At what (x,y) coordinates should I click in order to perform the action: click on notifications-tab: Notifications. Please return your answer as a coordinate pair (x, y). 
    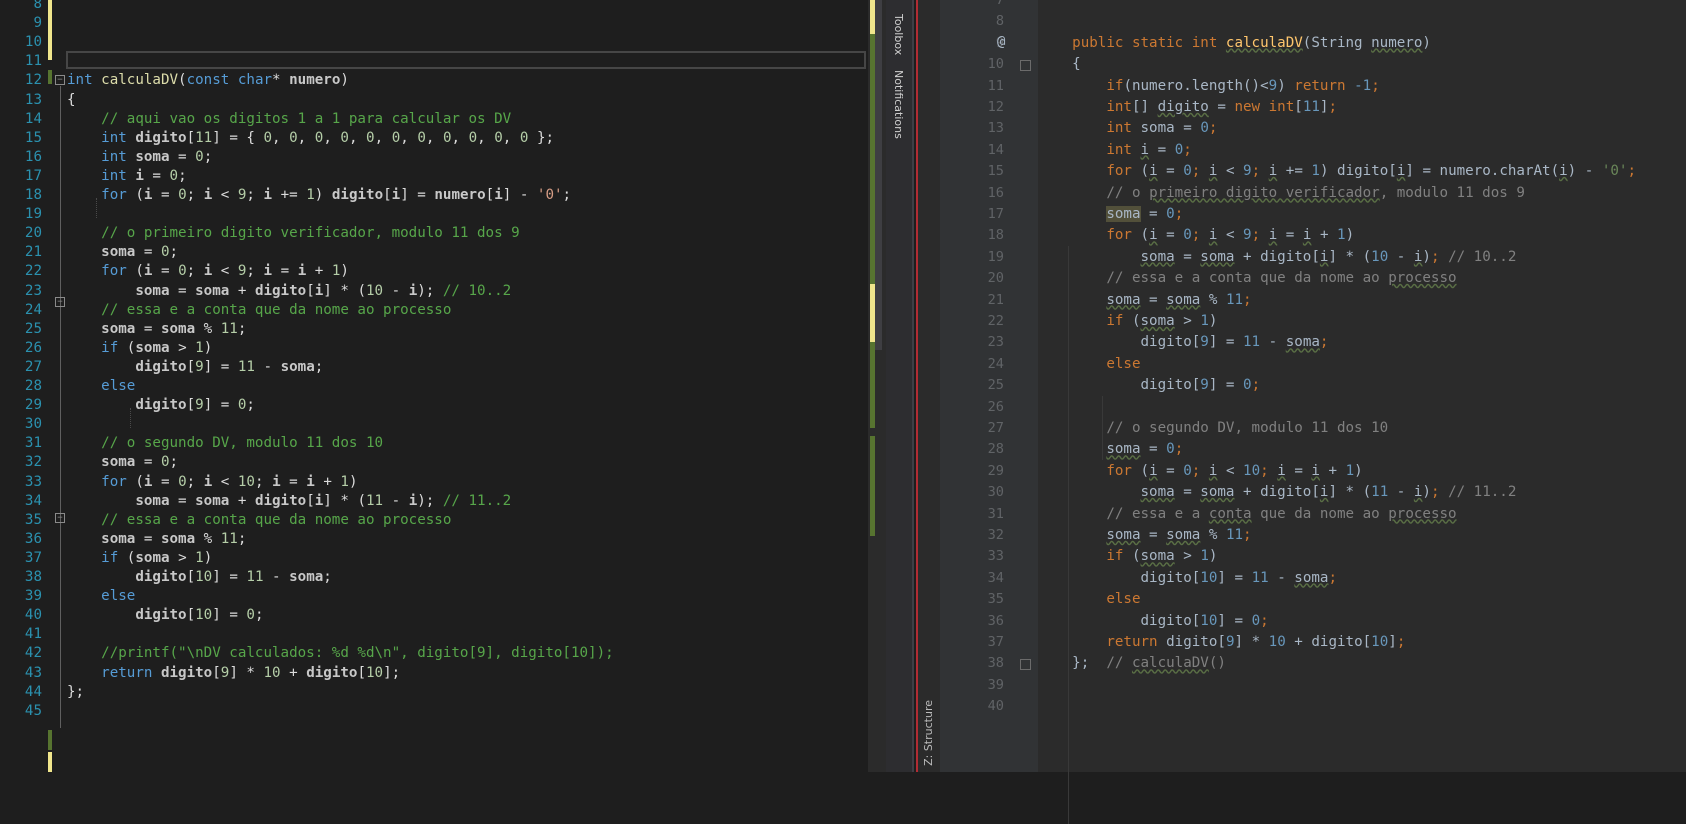
    Looking at the image, I should click on (898, 104).